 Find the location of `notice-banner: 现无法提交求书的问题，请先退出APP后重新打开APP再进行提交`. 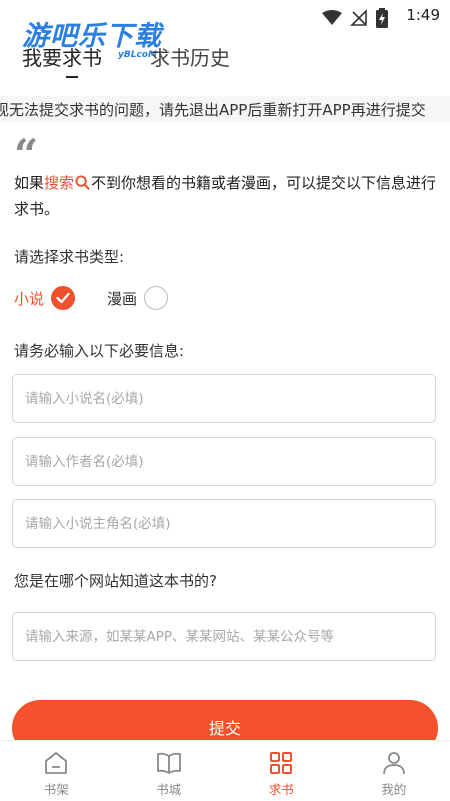

notice-banner: 现无法提交求书的问题，请先退出APP后重新打开APP再进行提交 is located at coordinates (225, 109).